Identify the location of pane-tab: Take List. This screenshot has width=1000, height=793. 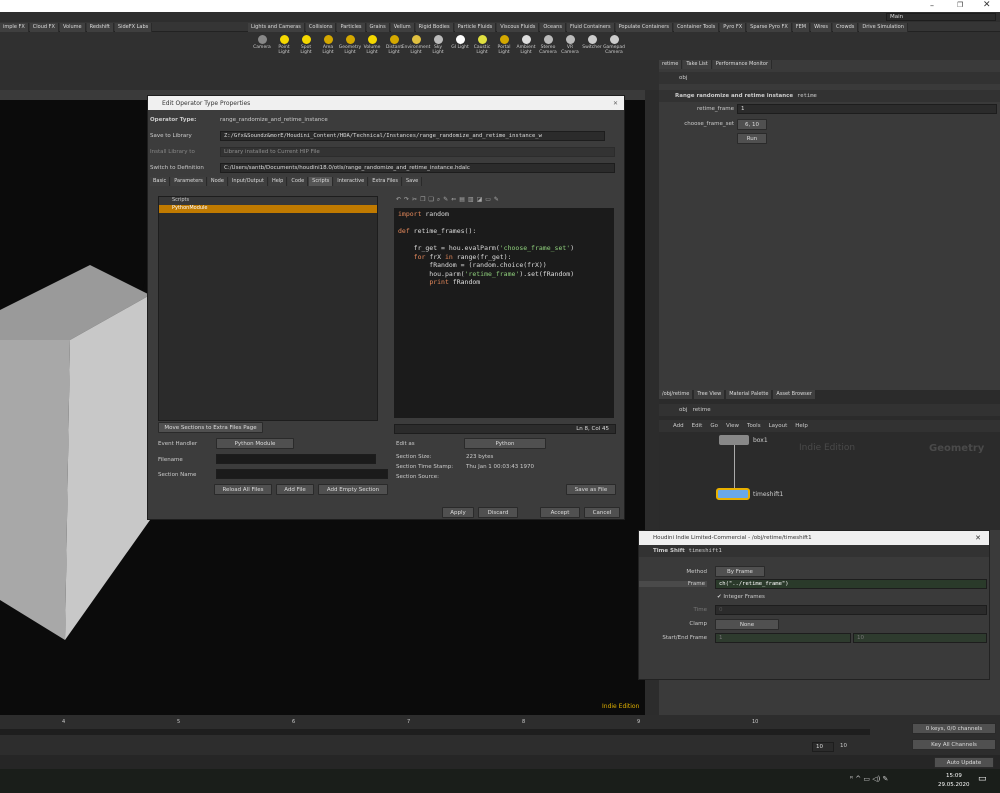
(697, 64).